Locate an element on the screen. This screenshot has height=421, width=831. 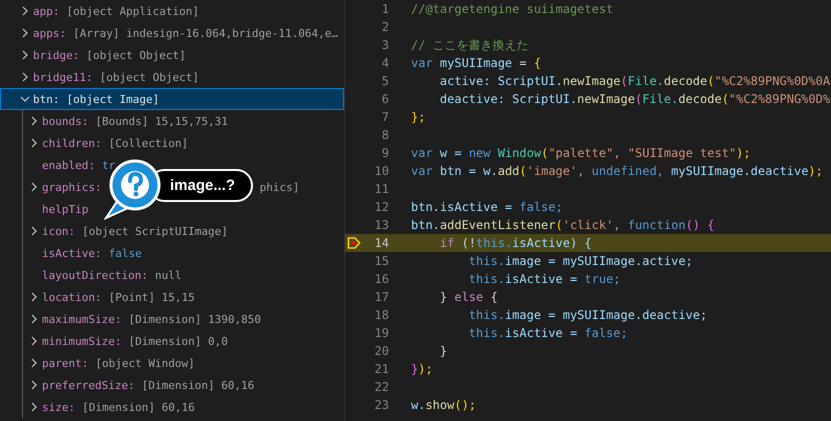
code-token: mySUIImage is located at coordinates (475, 63).